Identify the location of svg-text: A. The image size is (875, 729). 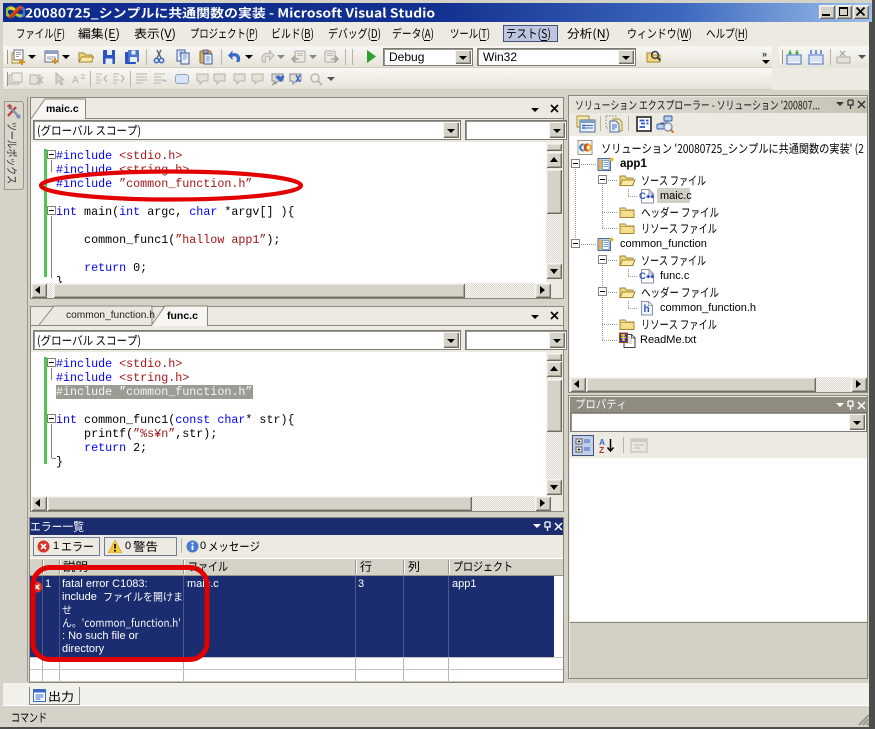
(75, 80).